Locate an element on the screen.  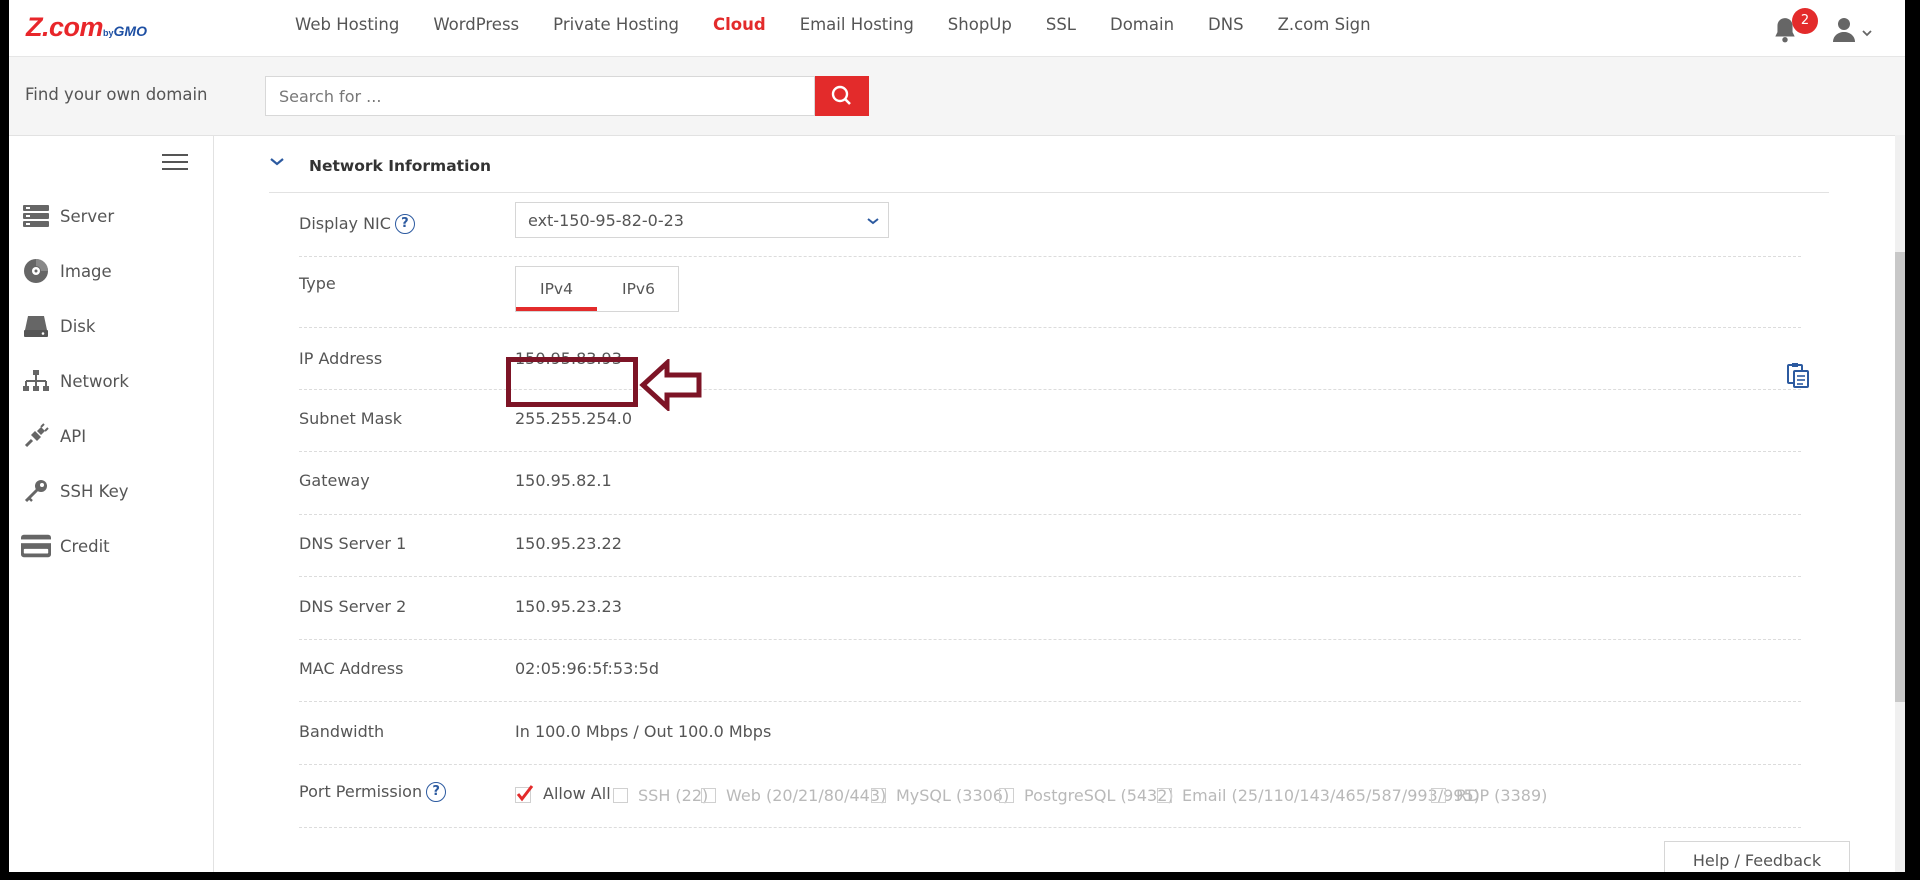
mac-address-row: MAC Address 02:05:96:5f:53:5d is located at coordinates (1050, 670).